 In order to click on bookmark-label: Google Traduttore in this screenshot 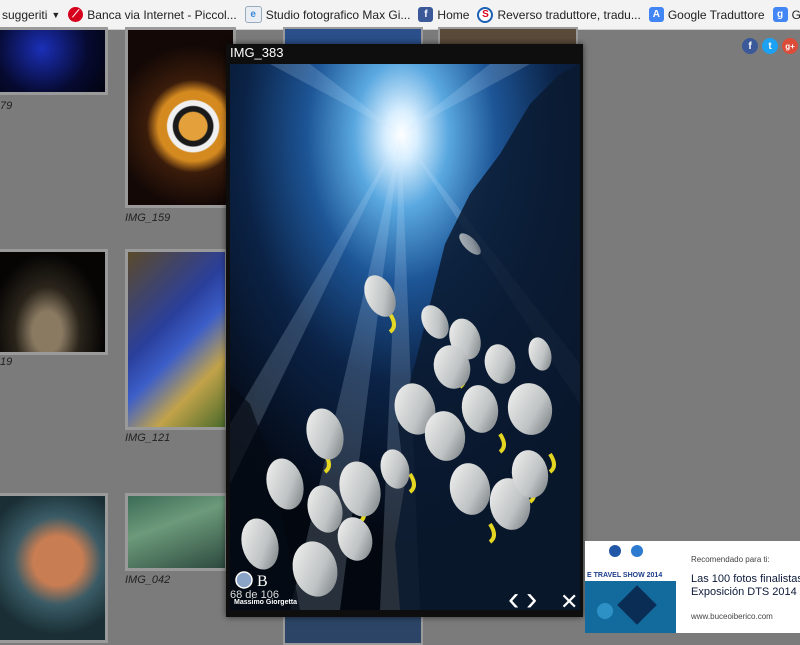, I will do `click(716, 14)`.